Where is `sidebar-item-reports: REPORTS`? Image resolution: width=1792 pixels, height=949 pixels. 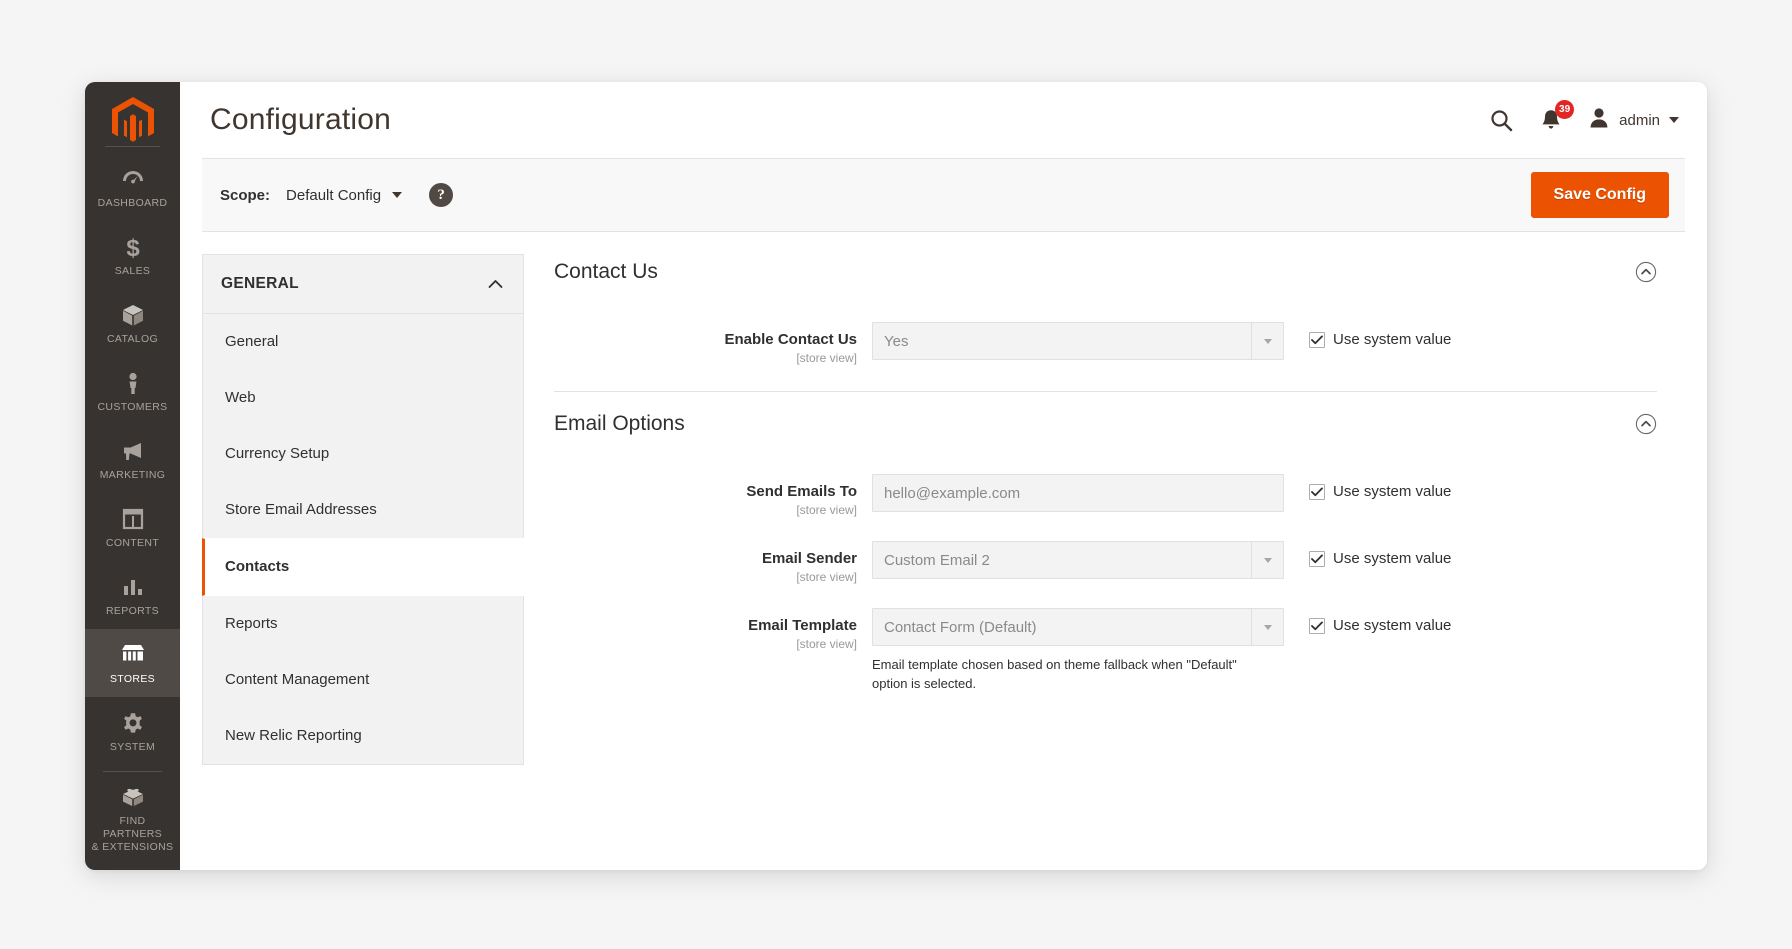 sidebar-item-reports: REPORTS is located at coordinates (132, 595).